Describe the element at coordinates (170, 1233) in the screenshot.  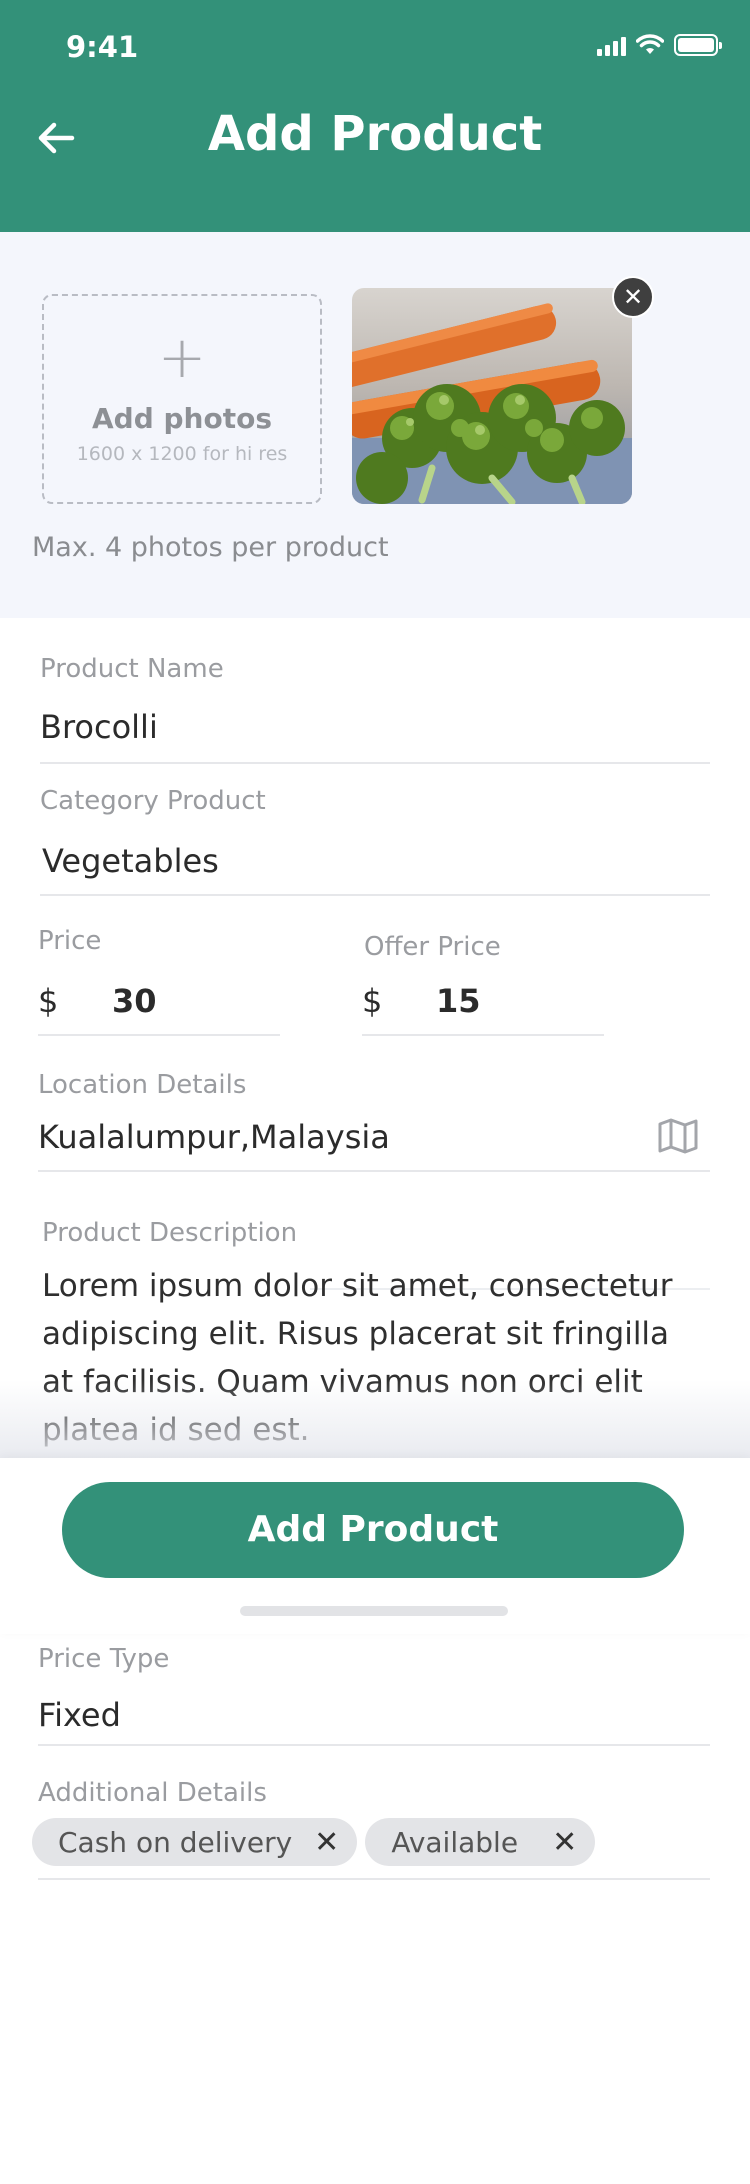
I see `description-label: Product Description` at that location.